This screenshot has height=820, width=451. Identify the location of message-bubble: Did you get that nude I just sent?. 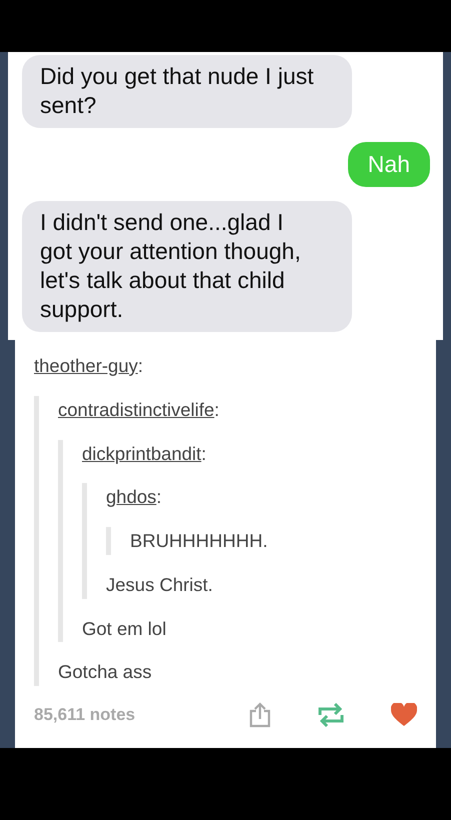
(187, 91).